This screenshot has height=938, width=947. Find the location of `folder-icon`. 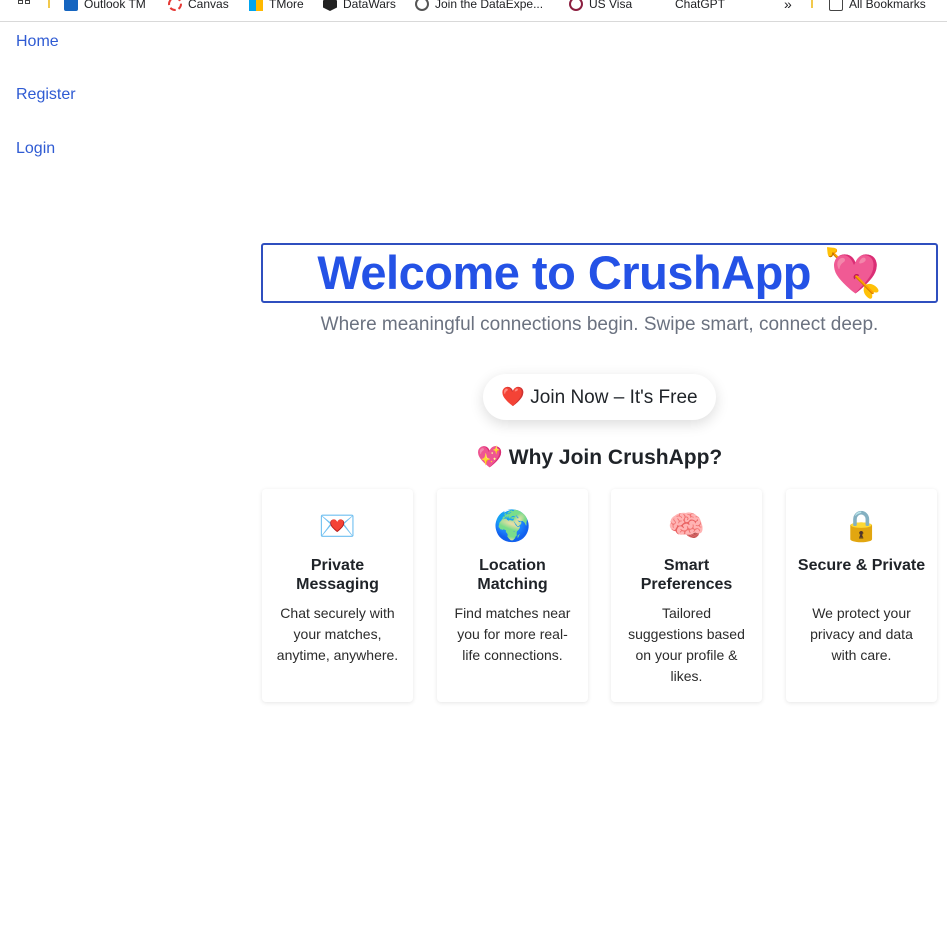

folder-icon is located at coordinates (836, 5).